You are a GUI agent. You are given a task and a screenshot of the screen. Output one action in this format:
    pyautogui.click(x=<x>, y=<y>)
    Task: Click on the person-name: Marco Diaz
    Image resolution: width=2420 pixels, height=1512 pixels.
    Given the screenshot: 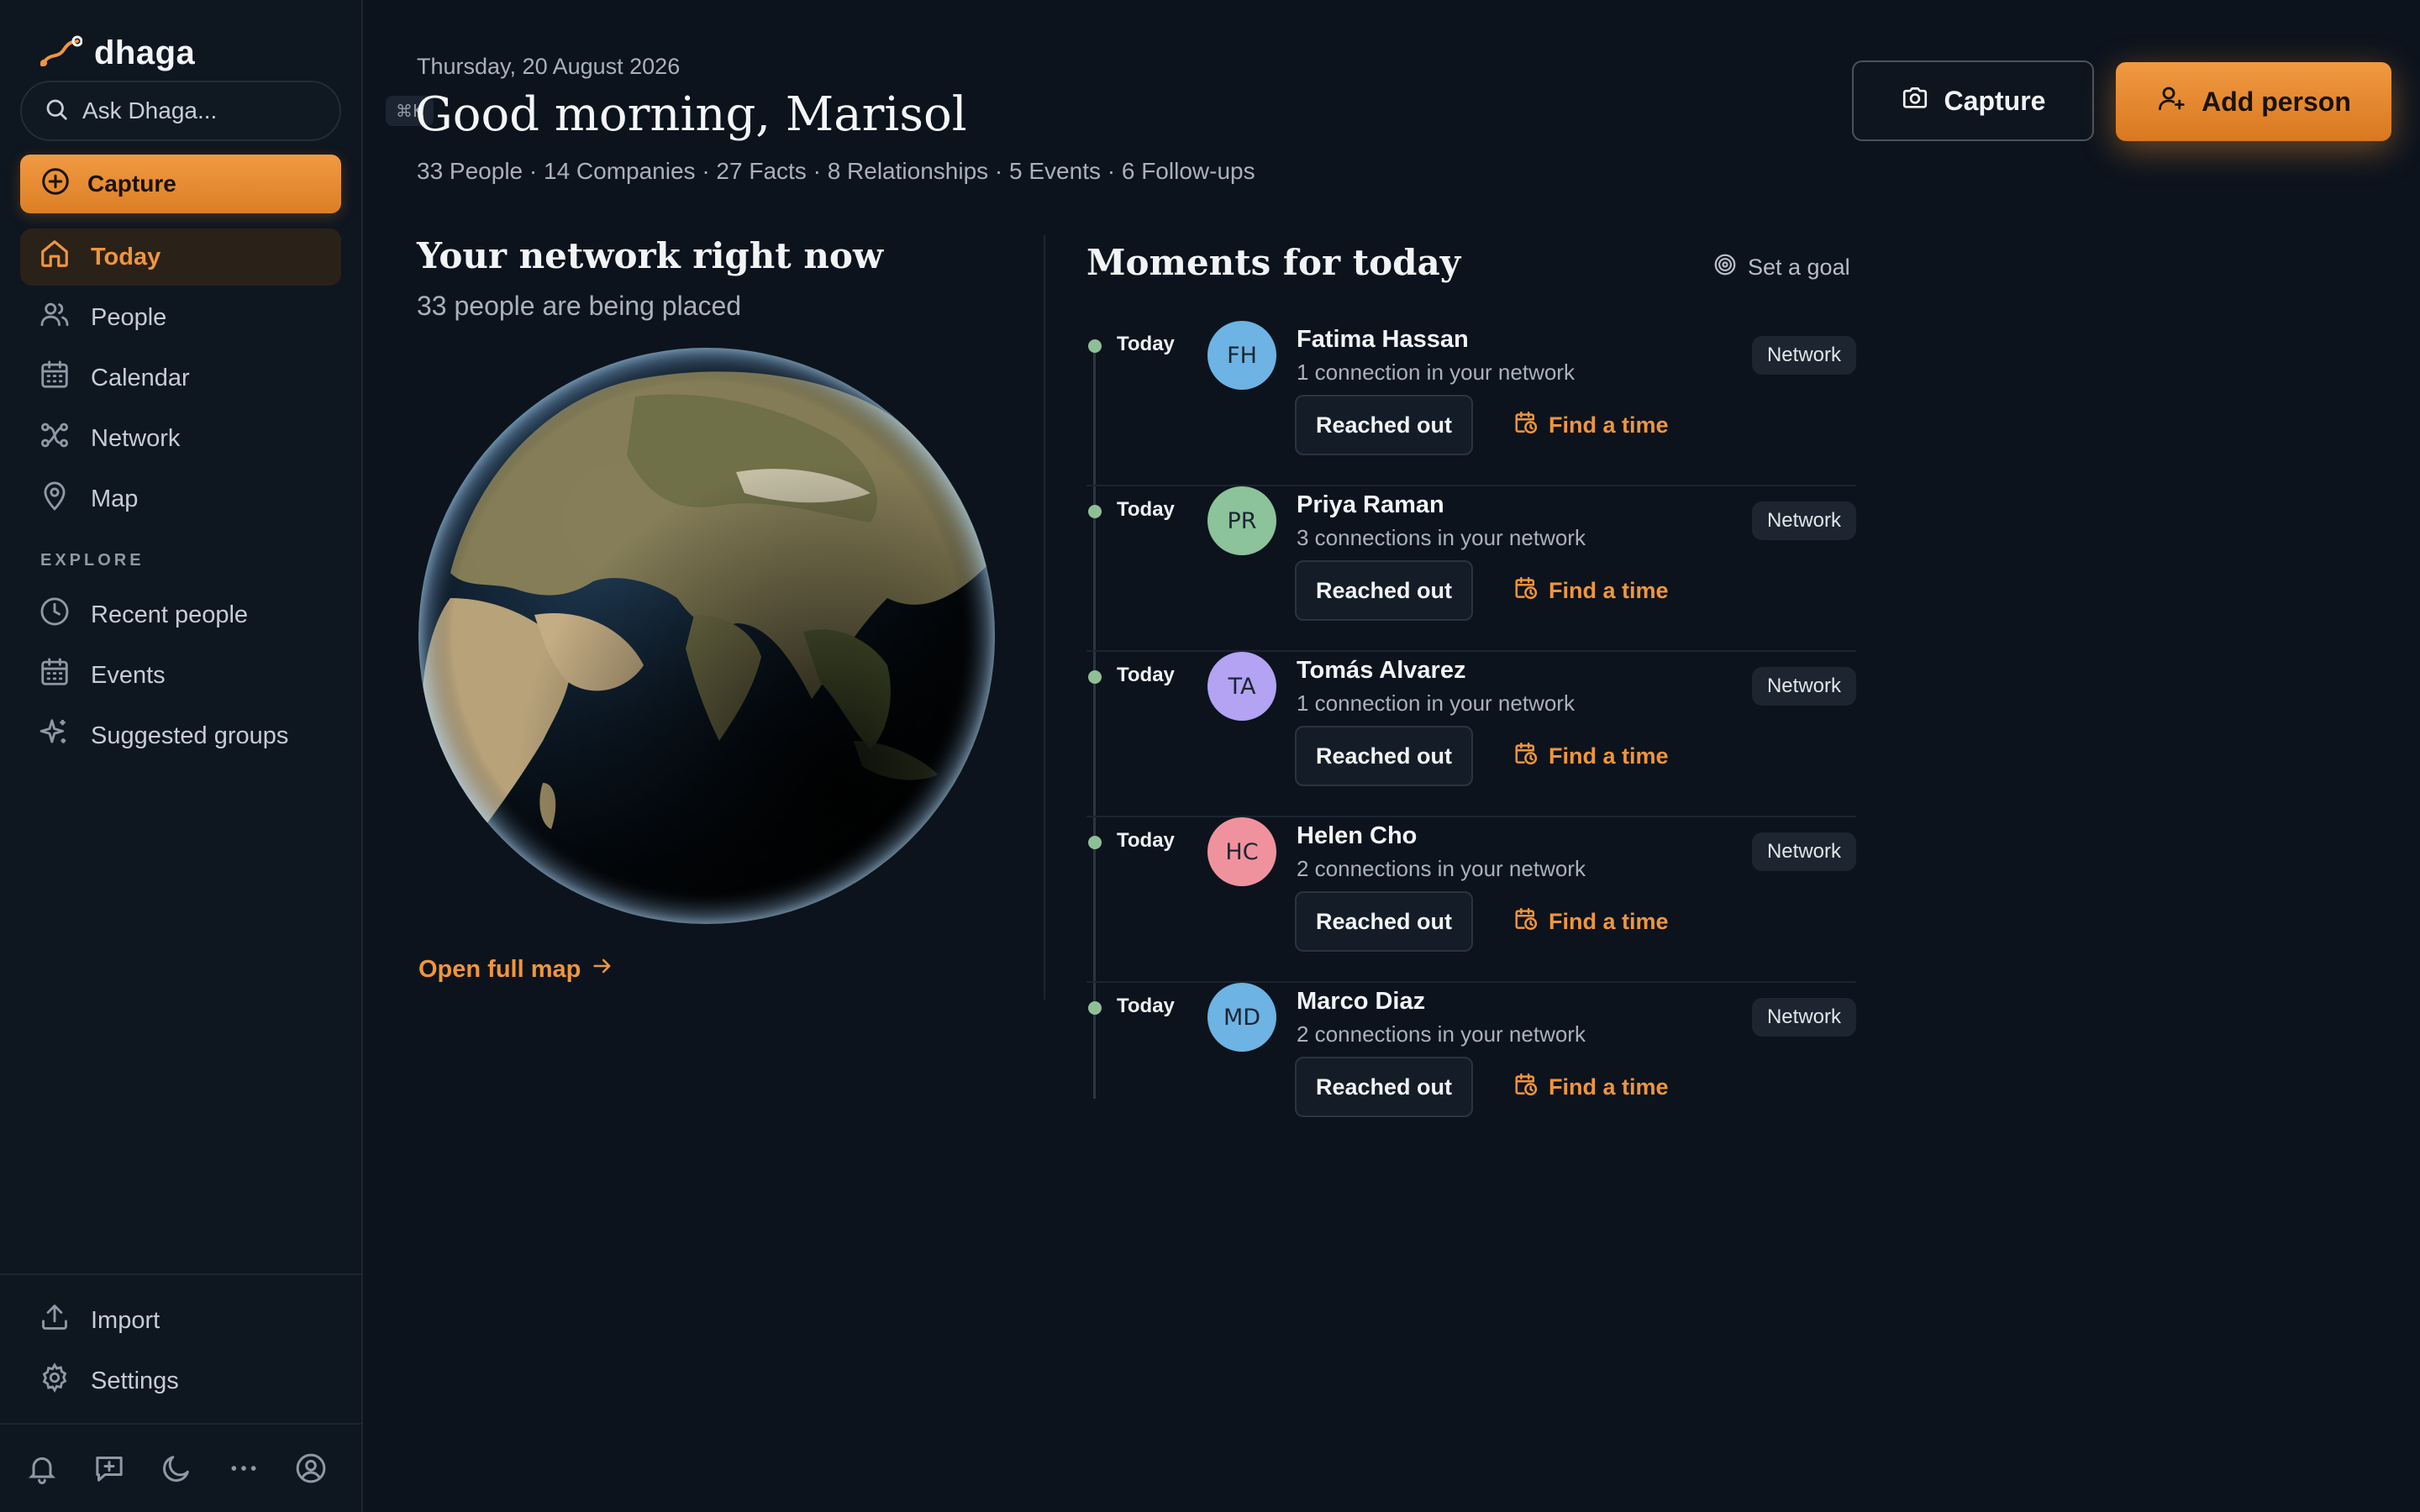 What is the action you would take?
    pyautogui.click(x=1361, y=1002)
    